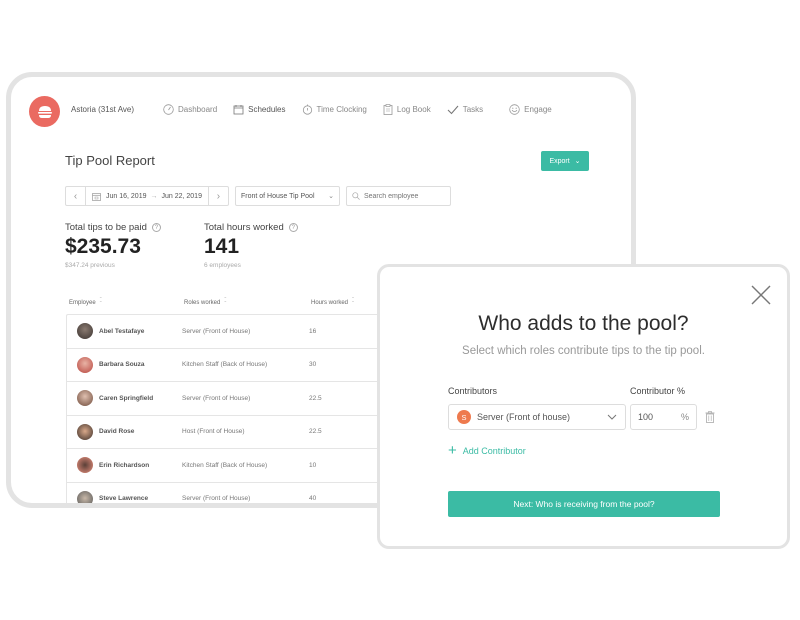  Describe the element at coordinates (612, 417) in the screenshot. I see `chevron-down-icon` at that location.